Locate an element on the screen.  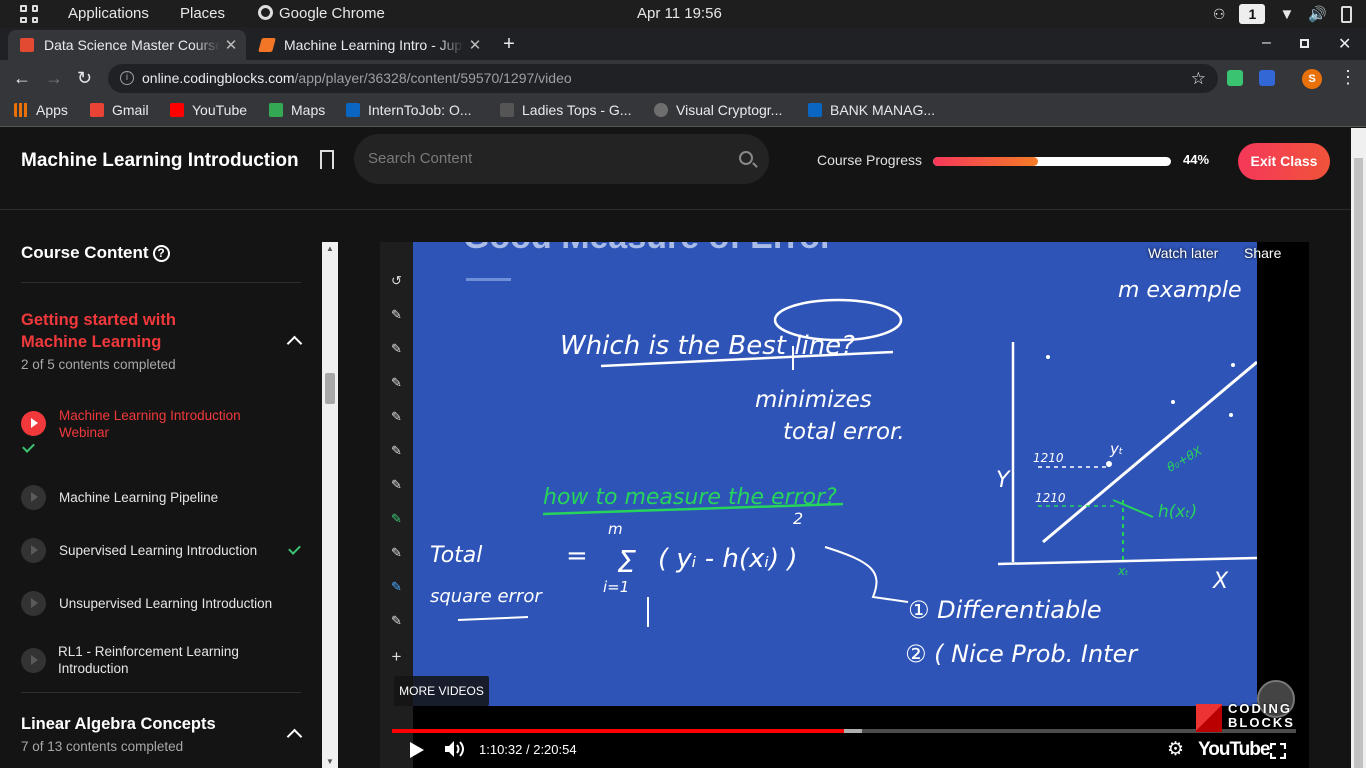
chrome-app-menu: Google Chrome is located at coordinates (321, 13).